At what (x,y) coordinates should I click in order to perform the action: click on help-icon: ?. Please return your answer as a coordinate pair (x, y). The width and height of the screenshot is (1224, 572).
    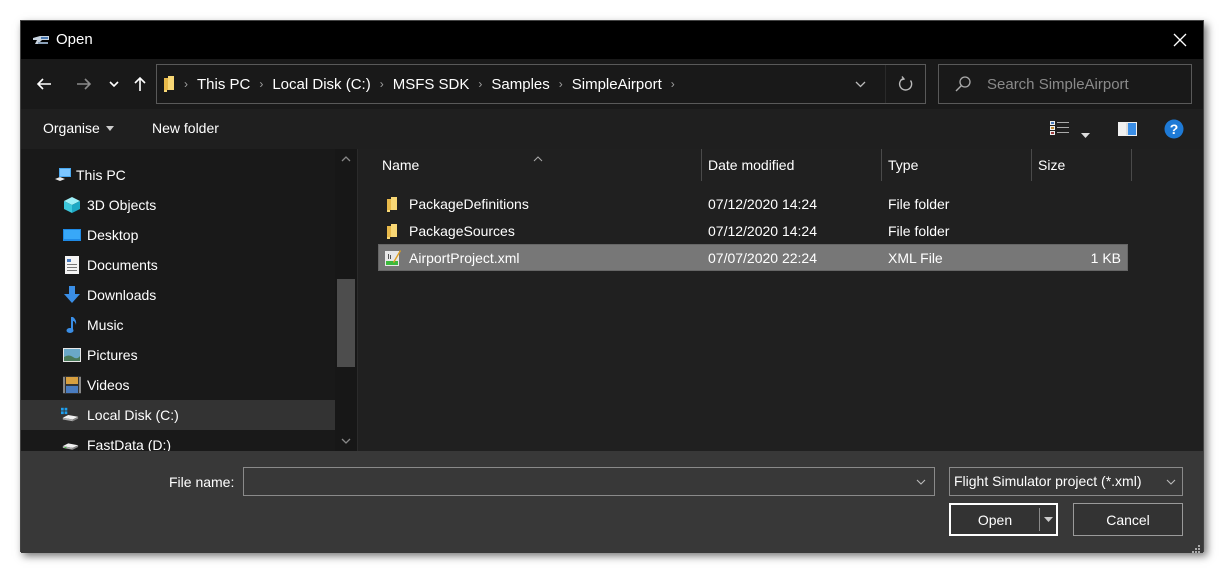
    Looking at the image, I should click on (1174, 129).